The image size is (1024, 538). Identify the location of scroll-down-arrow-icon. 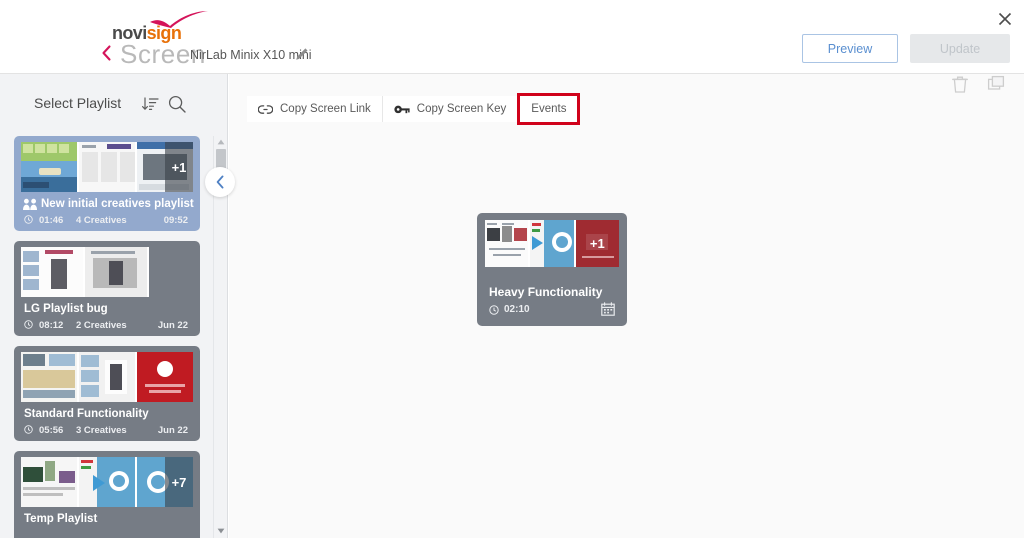
(221, 531).